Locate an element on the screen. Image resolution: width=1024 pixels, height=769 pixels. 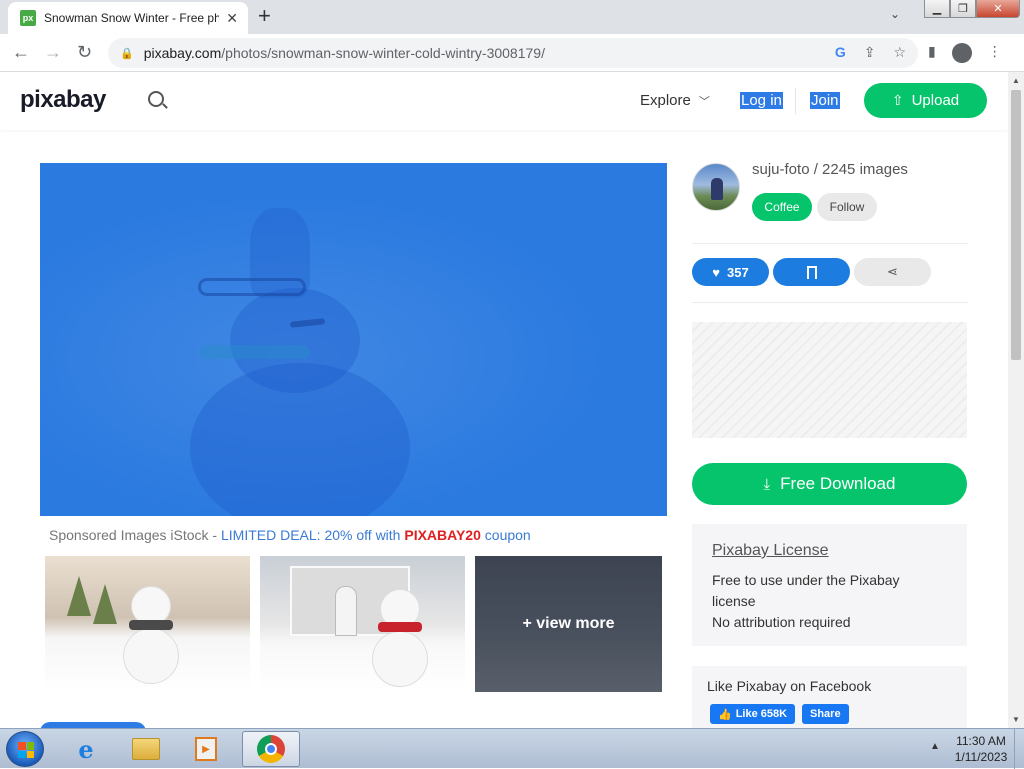
explore-label: Explore is located at coordinates (665, 100).